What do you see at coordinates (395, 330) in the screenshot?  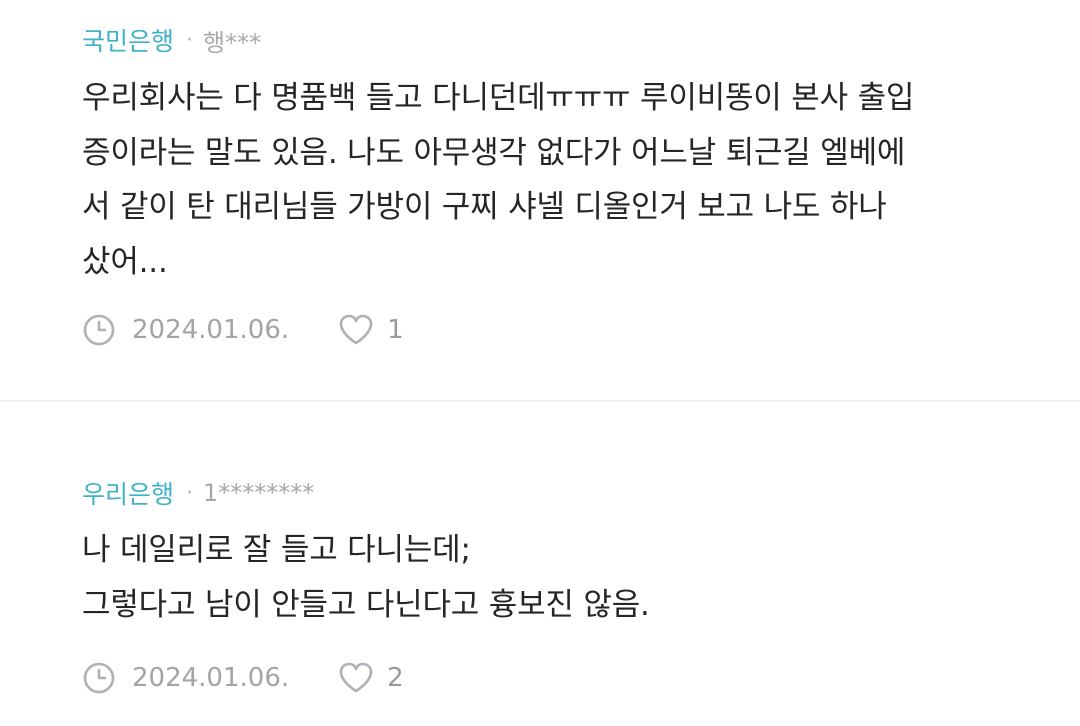 I see `like-count: 1` at bounding box center [395, 330].